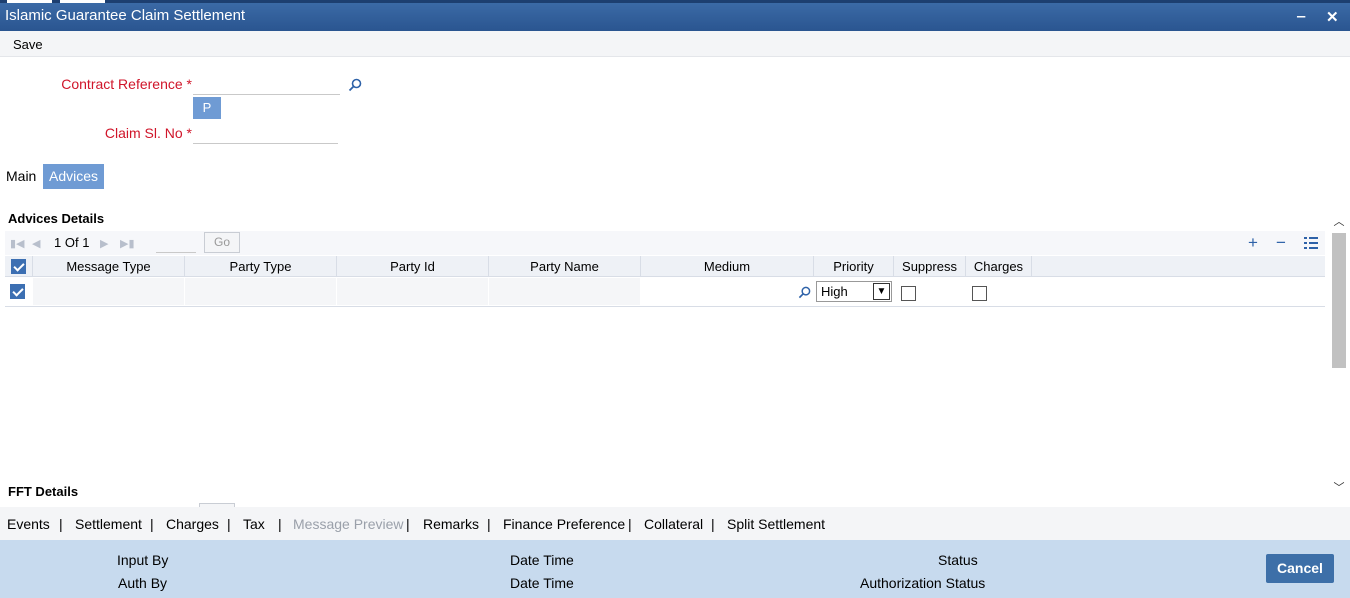 The image size is (1350, 598). What do you see at coordinates (958, 560) in the screenshot?
I see `status-label: Status` at bounding box center [958, 560].